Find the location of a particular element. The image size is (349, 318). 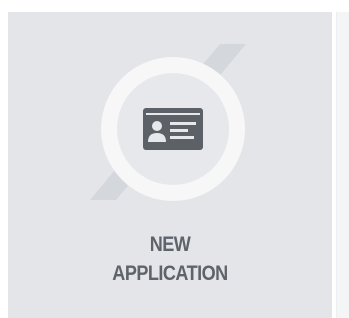

tile-label-line2: APPLICATION is located at coordinates (170, 273).